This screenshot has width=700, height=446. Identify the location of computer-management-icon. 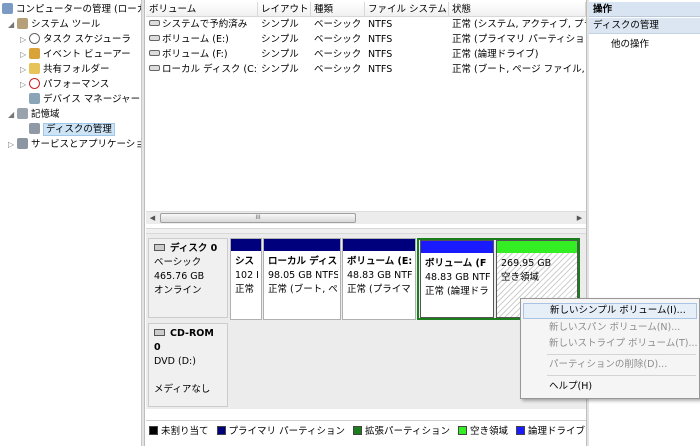
(7, 8).